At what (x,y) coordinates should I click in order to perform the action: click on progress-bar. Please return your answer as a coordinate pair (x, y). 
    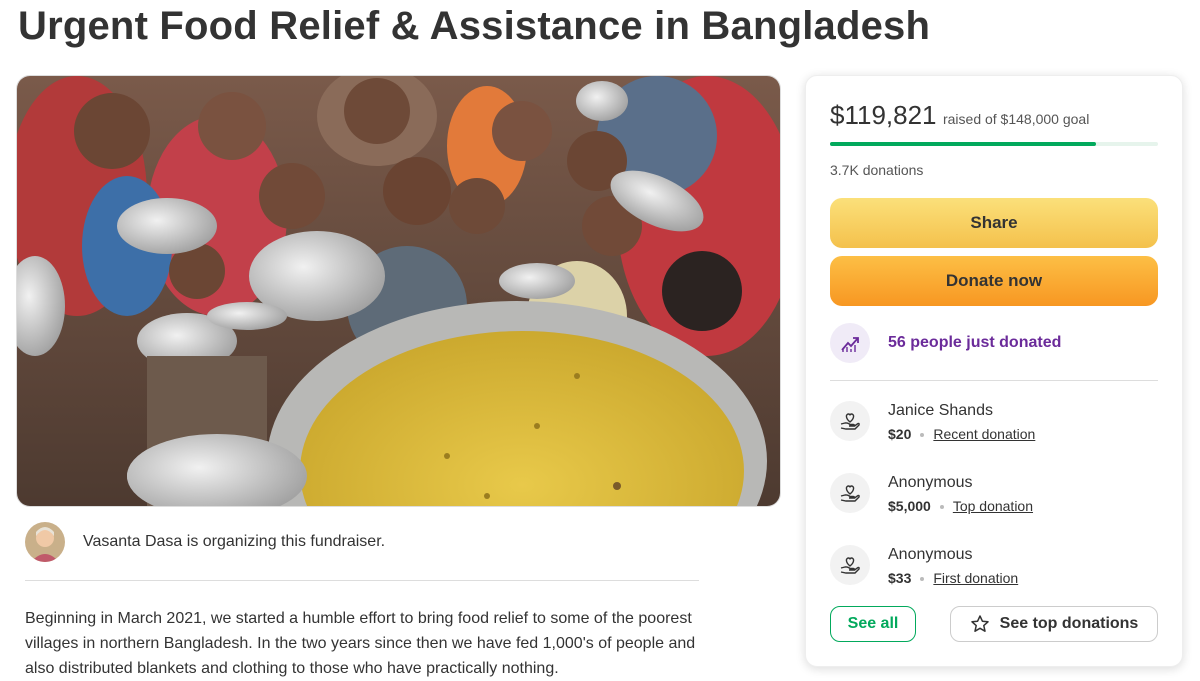
    Looking at the image, I should click on (994, 144).